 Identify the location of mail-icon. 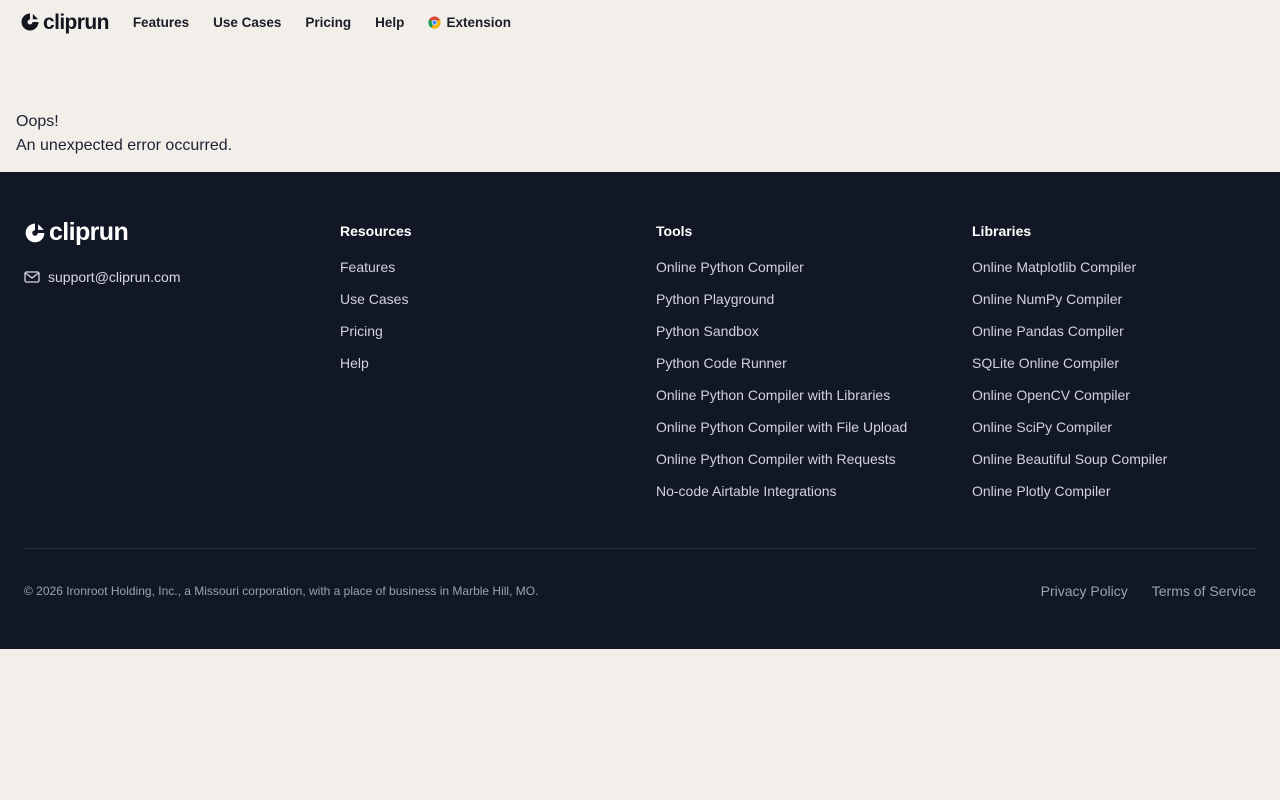
(32, 277).